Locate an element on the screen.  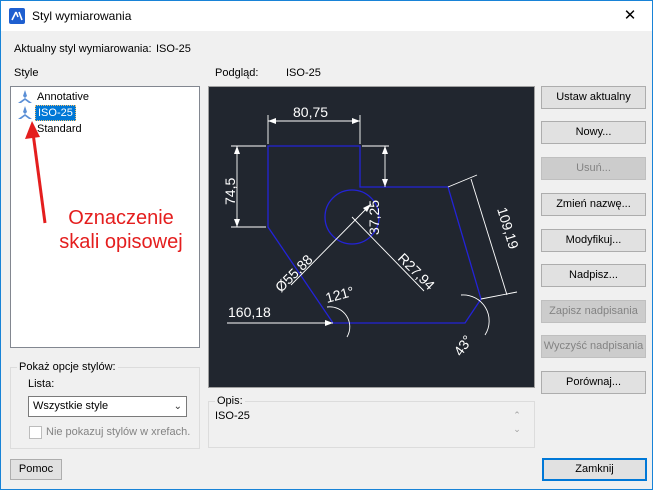
preview-arrowheads is located at coordinates (311, 222).